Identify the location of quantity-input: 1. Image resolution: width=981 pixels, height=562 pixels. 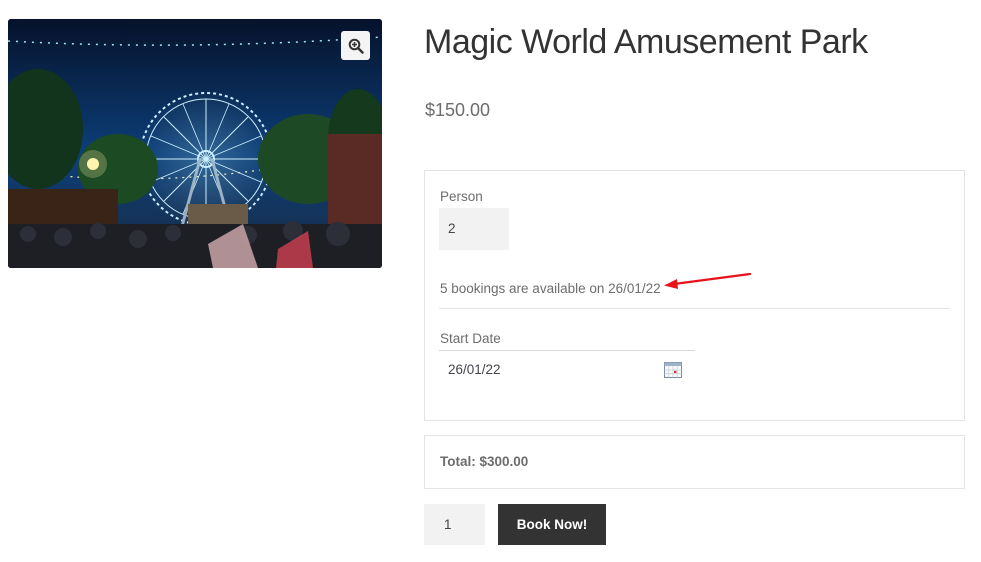
(454, 524).